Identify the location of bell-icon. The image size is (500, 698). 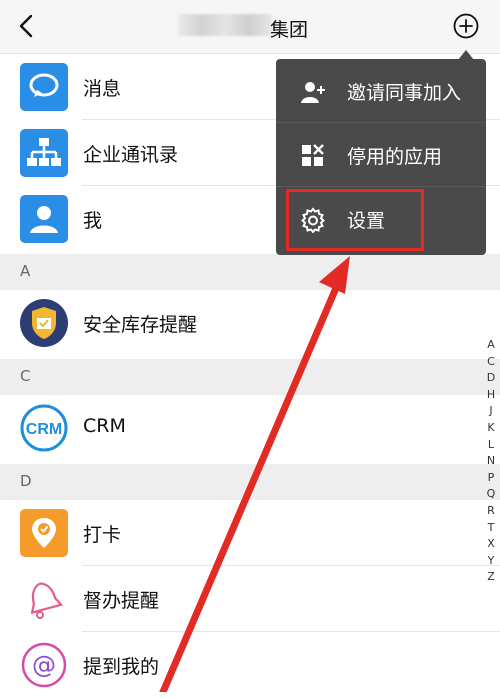
(47, 600).